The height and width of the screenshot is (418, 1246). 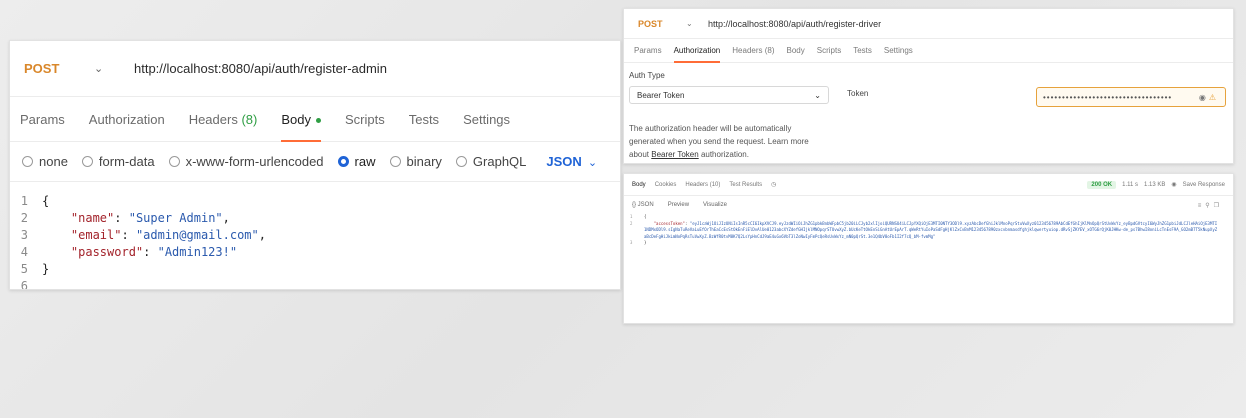 I want to click on line-number: 6, so click(x=24, y=284).